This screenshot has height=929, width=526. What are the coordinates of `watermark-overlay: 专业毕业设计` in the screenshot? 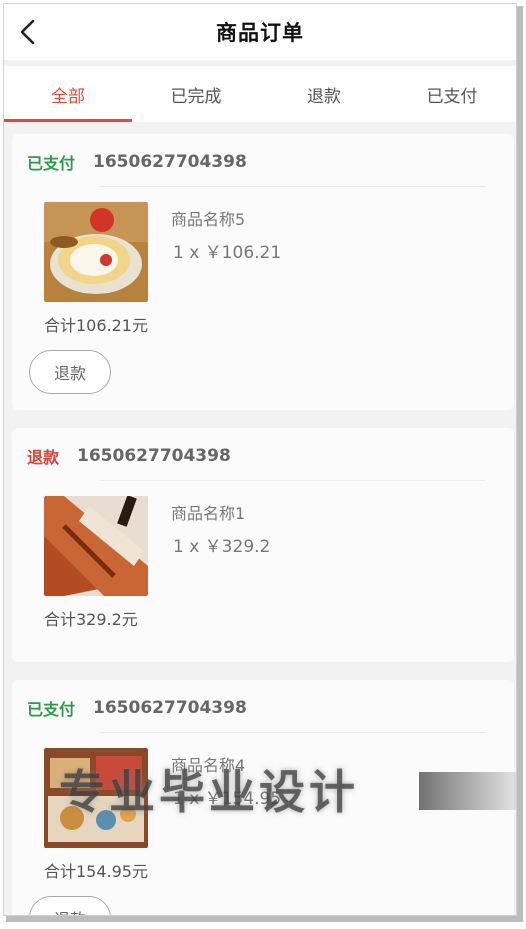 It's located at (287, 789).